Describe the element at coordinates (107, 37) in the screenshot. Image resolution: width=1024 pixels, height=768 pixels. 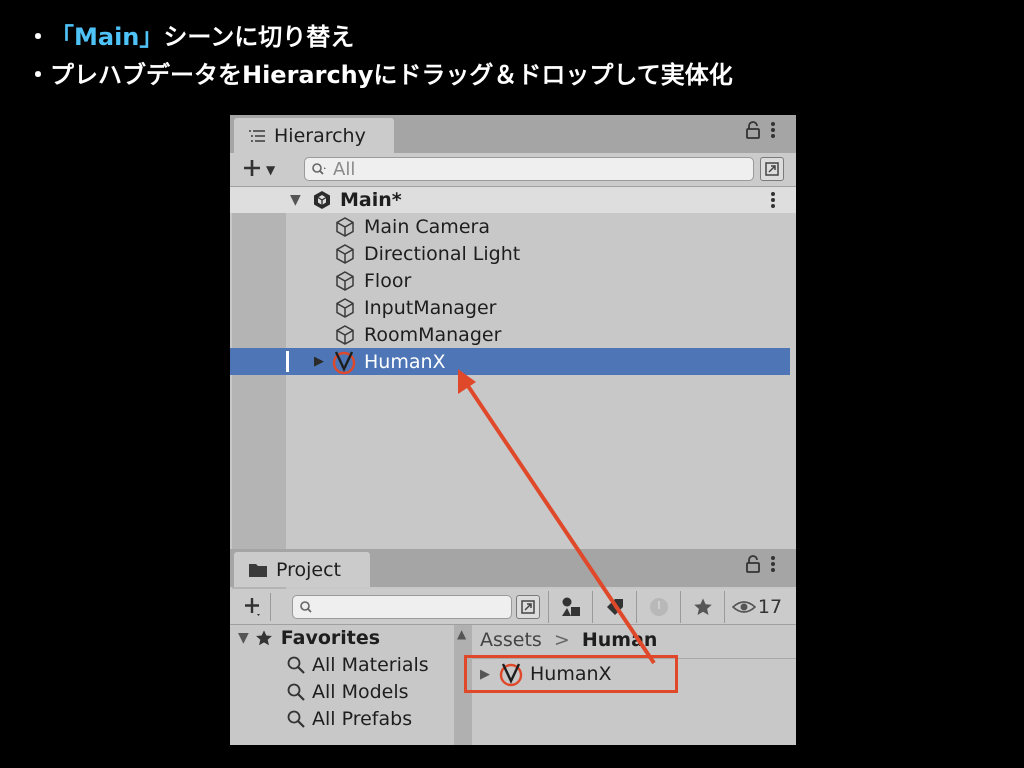
I see `highlight-main: 「Main」` at that location.